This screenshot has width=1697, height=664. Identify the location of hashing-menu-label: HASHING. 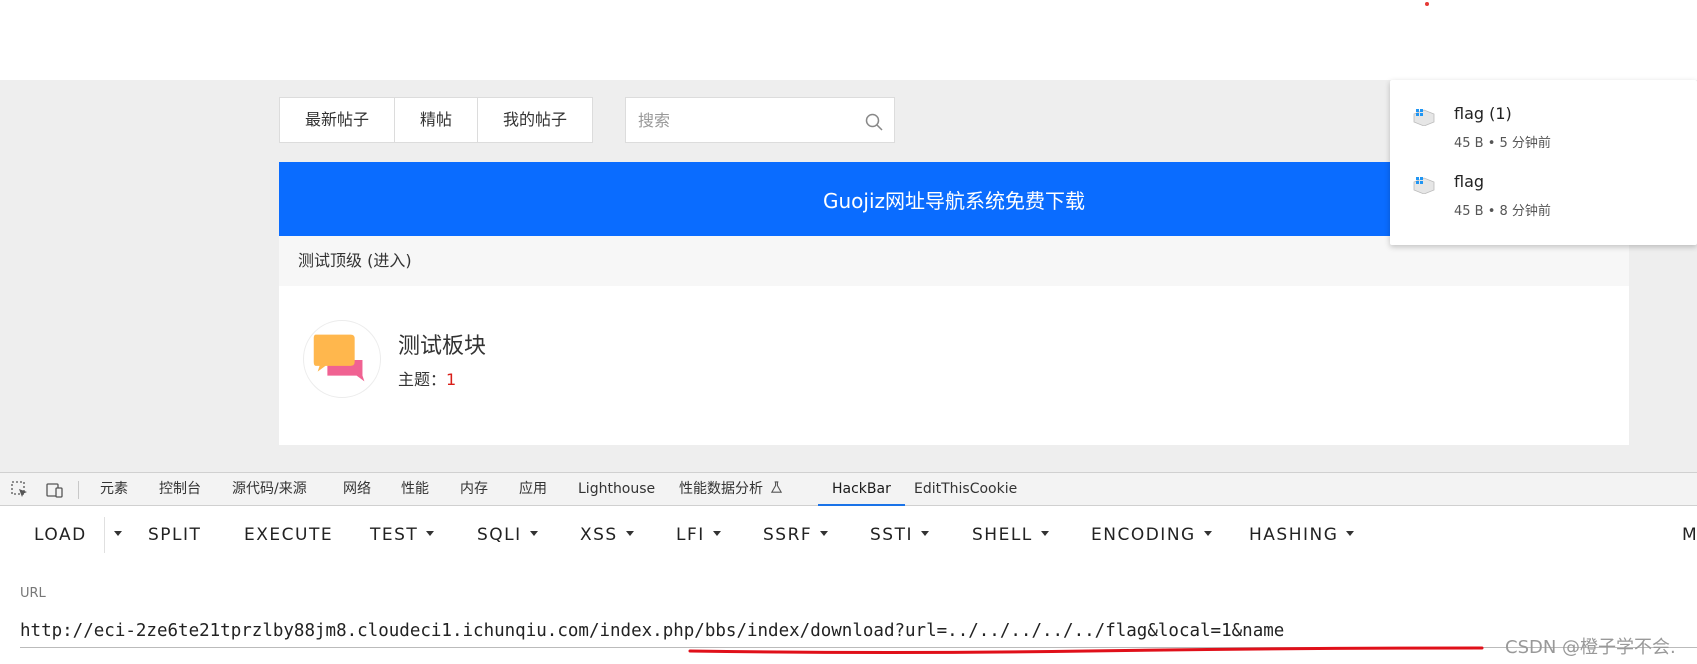
(1294, 535).